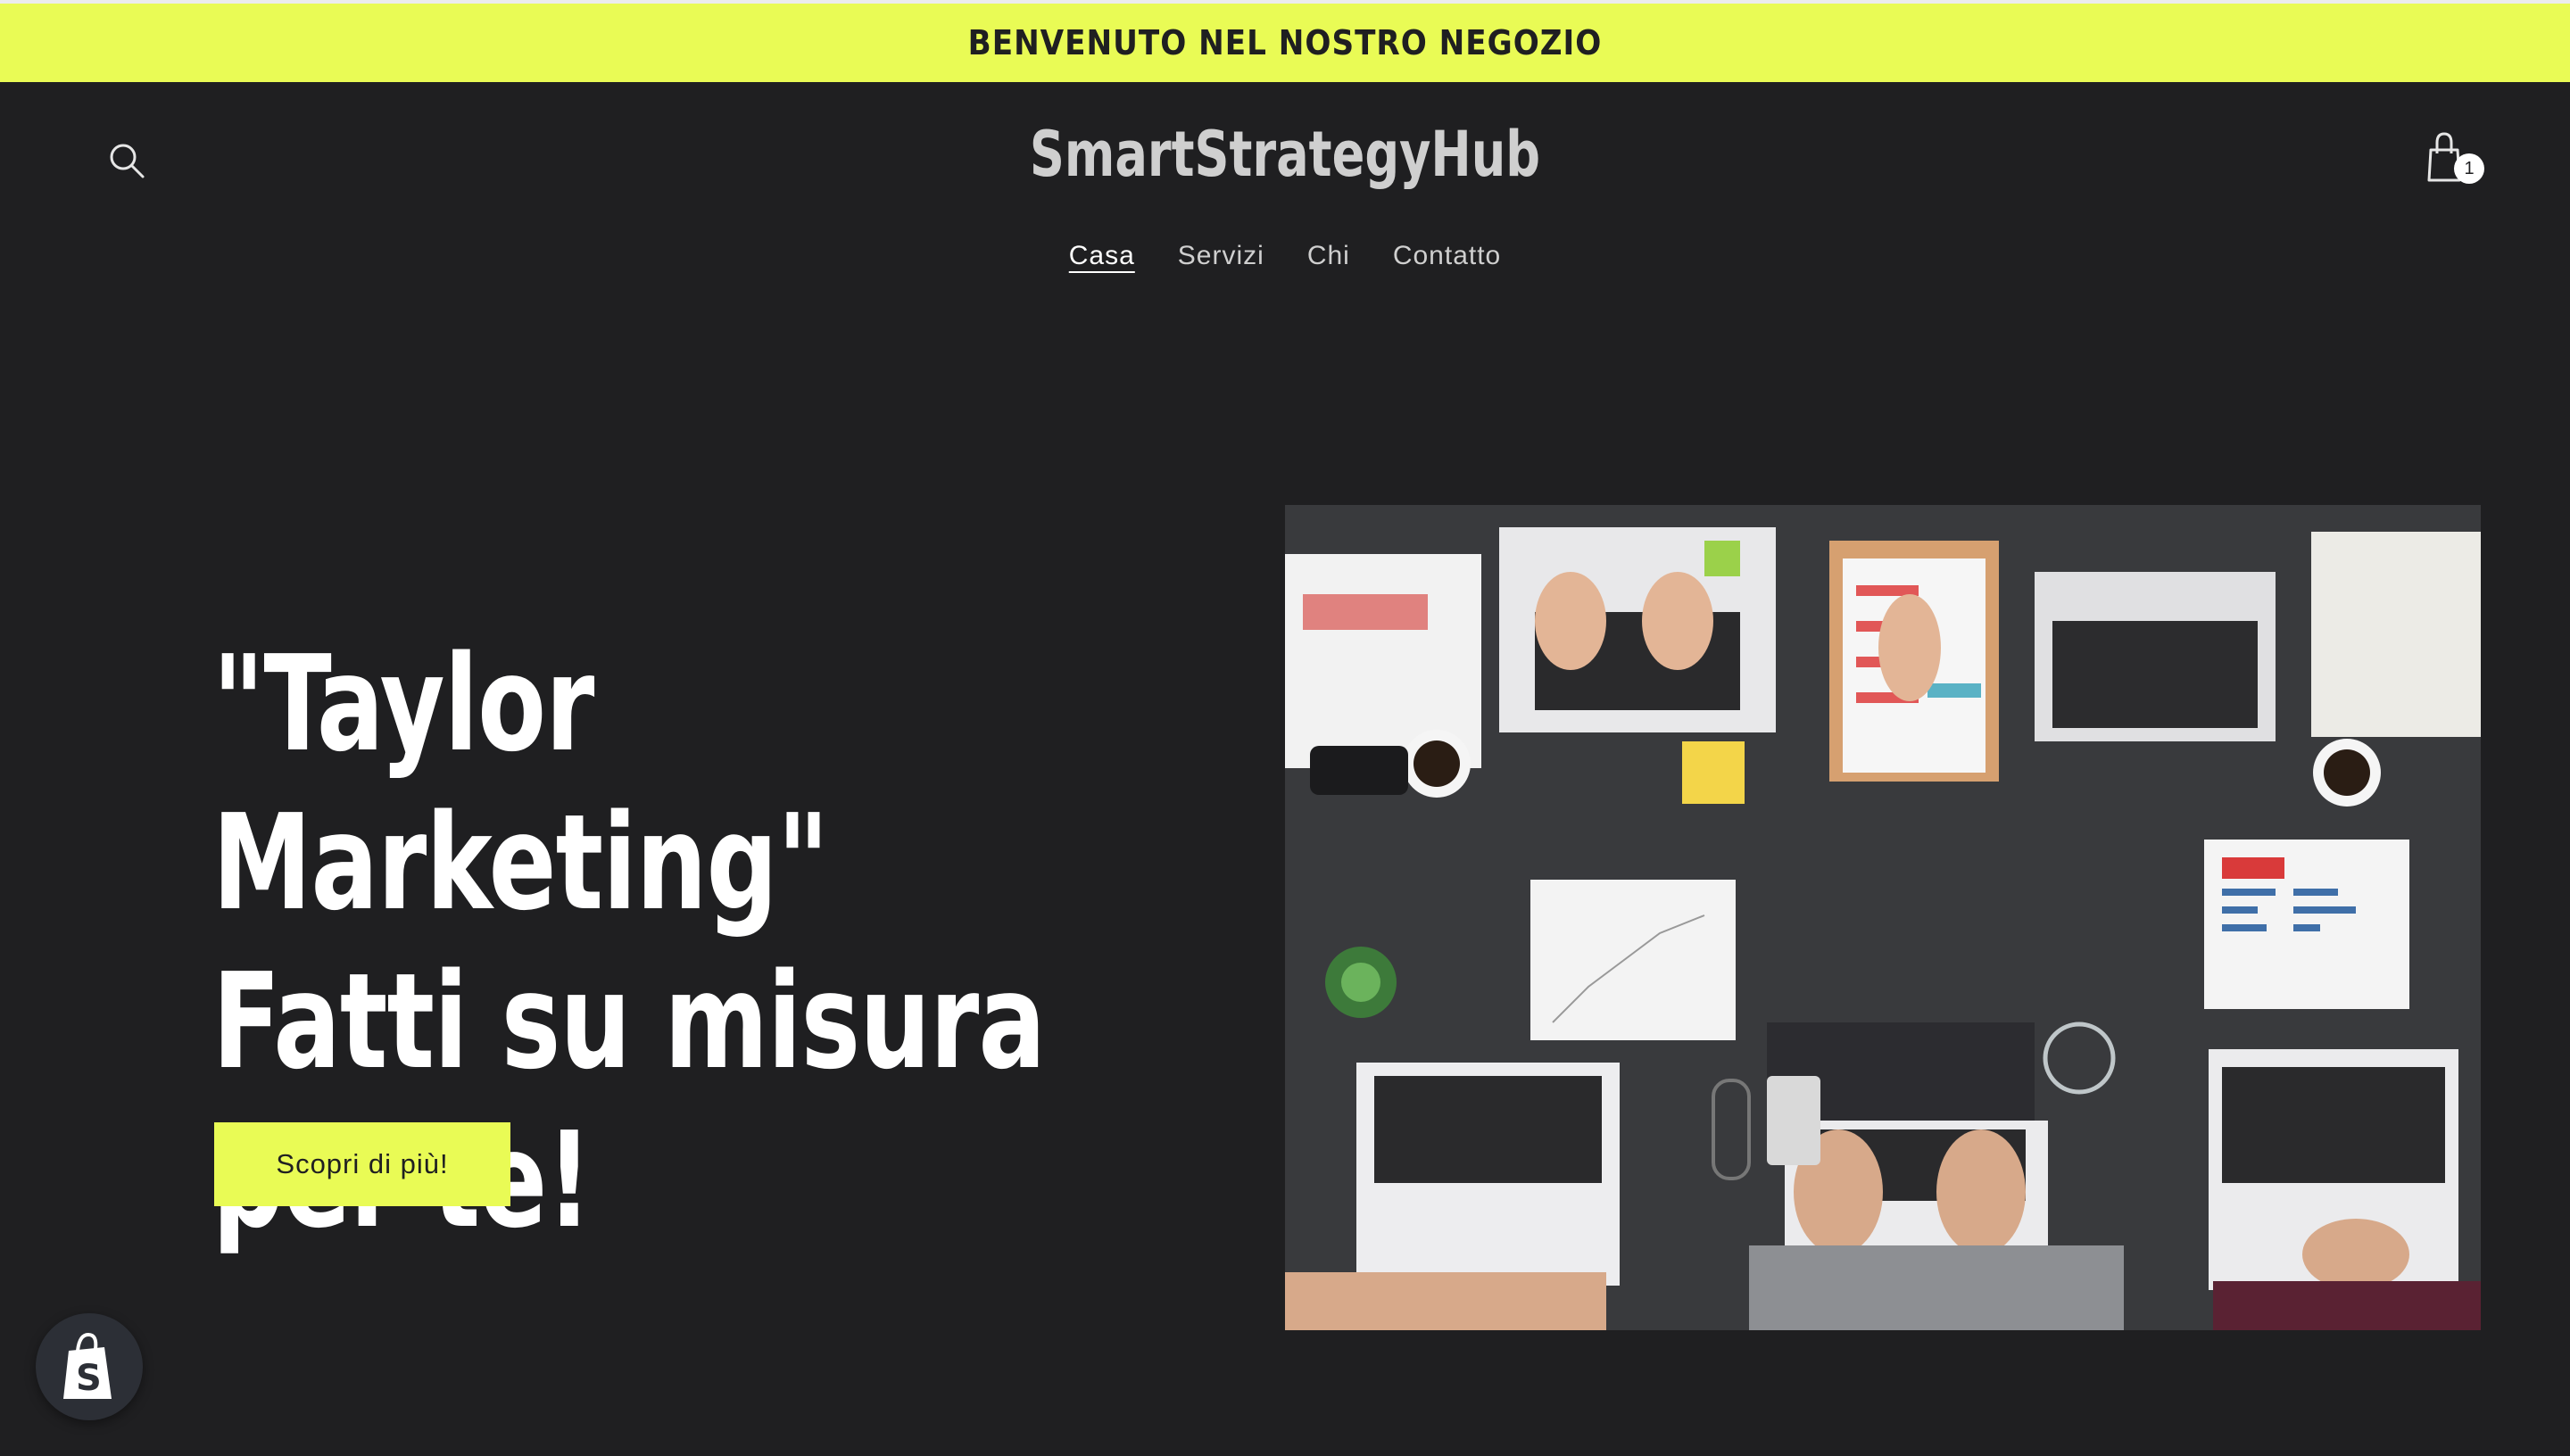 The width and height of the screenshot is (2570, 1456). What do you see at coordinates (1102, 256) in the screenshot?
I see `nav-item-casa: Casa` at bounding box center [1102, 256].